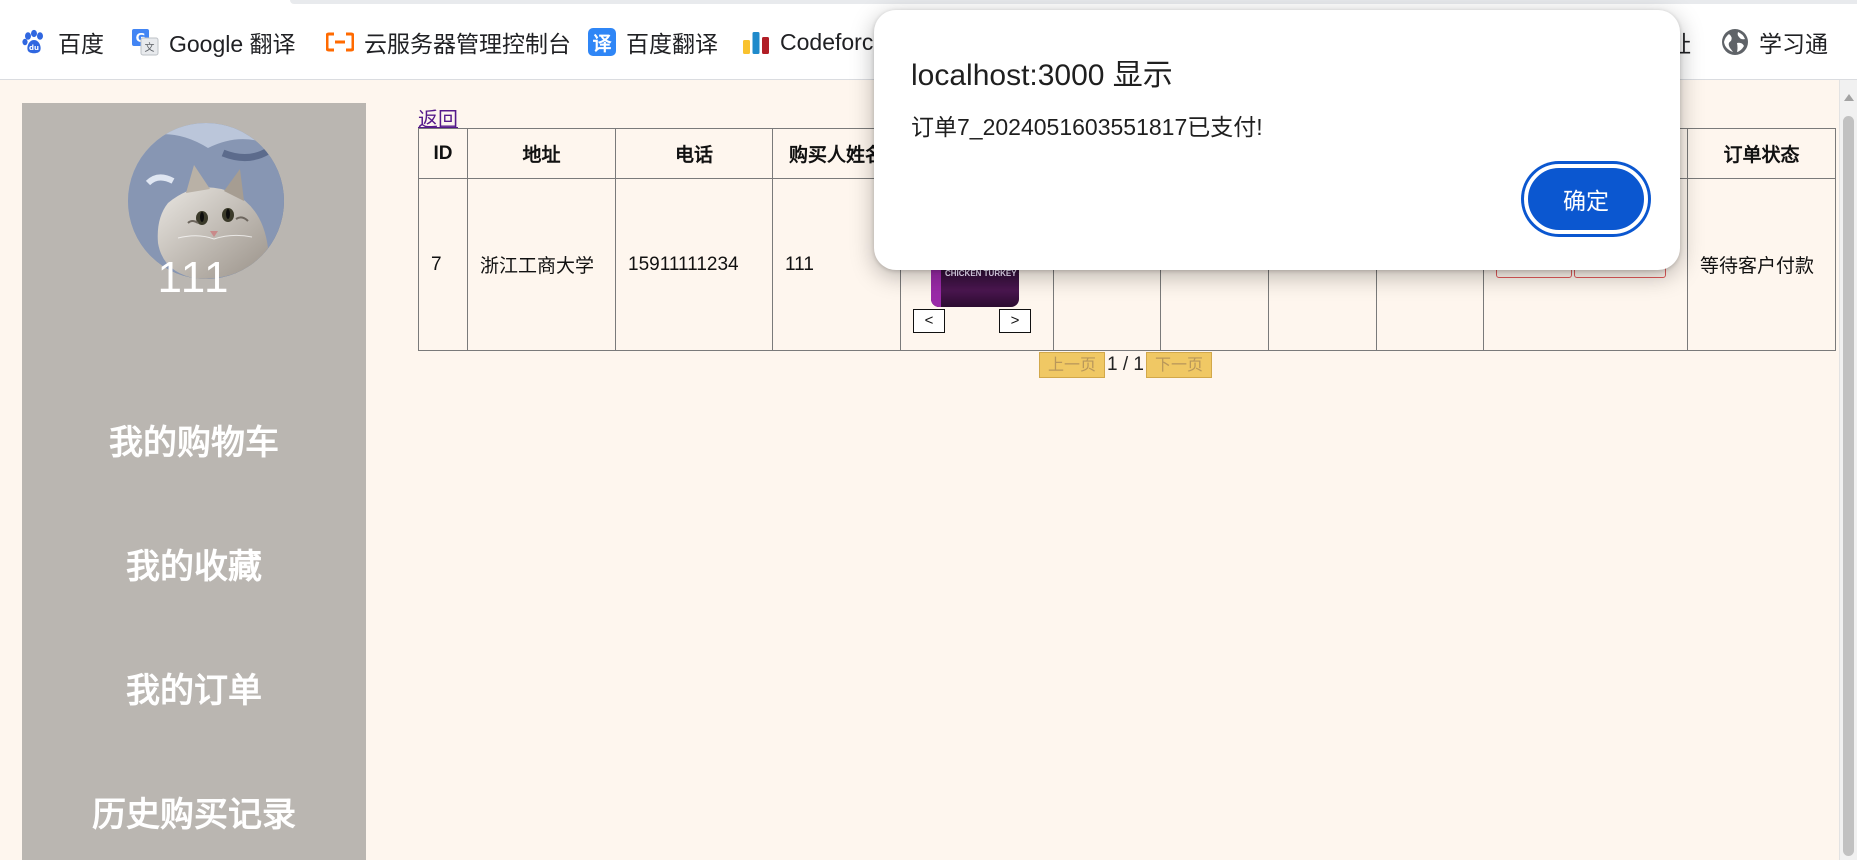  Describe the element at coordinates (1087, 127) in the screenshot. I see `dialog-message: 订单7_2024051603551817已支付!` at that location.